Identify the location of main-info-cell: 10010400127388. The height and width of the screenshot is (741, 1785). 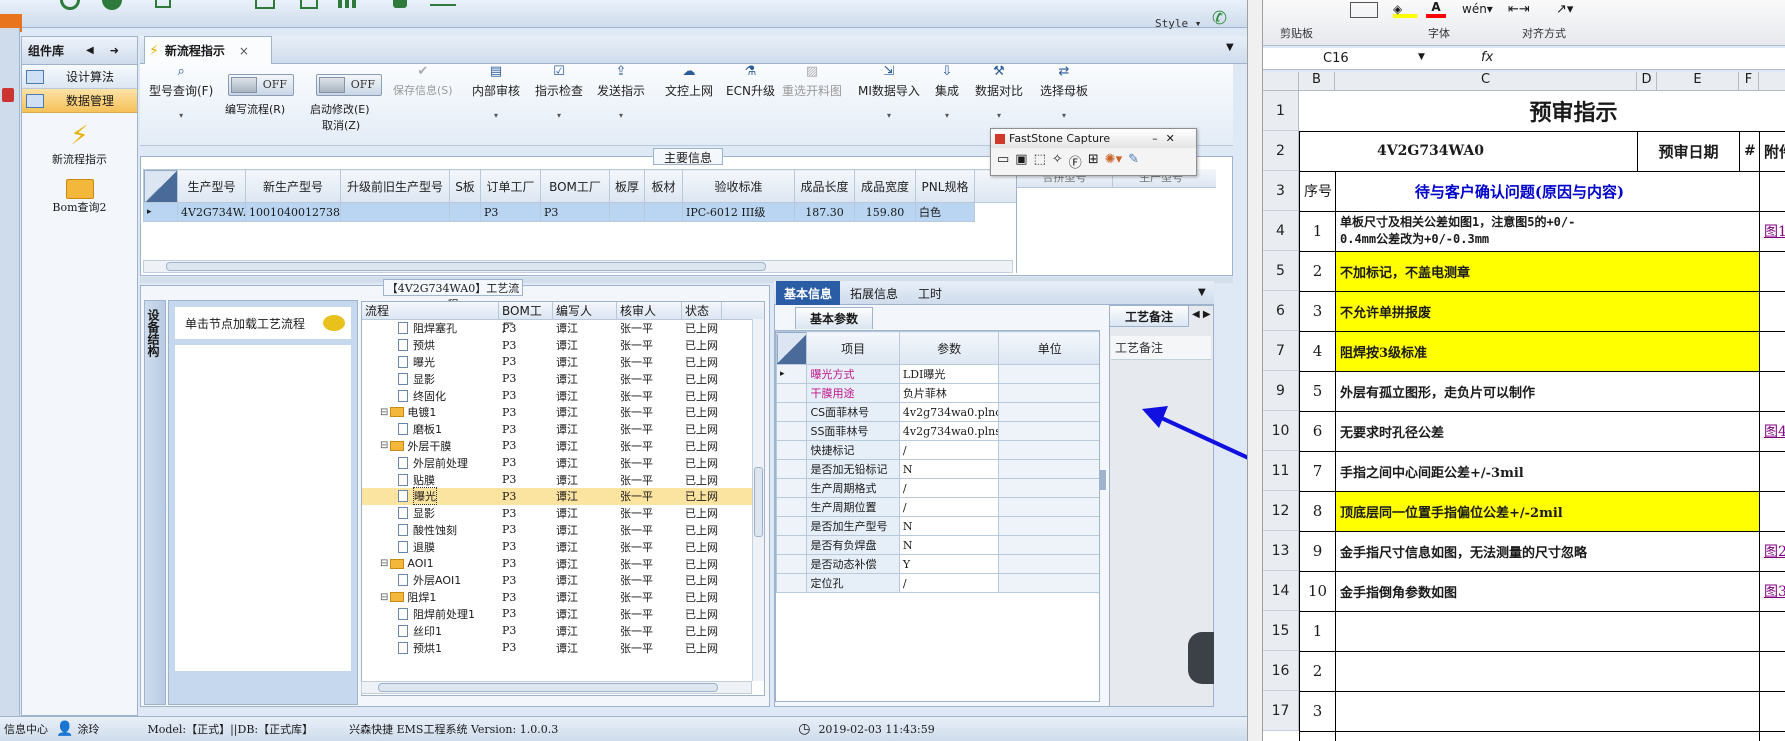
(293, 212).